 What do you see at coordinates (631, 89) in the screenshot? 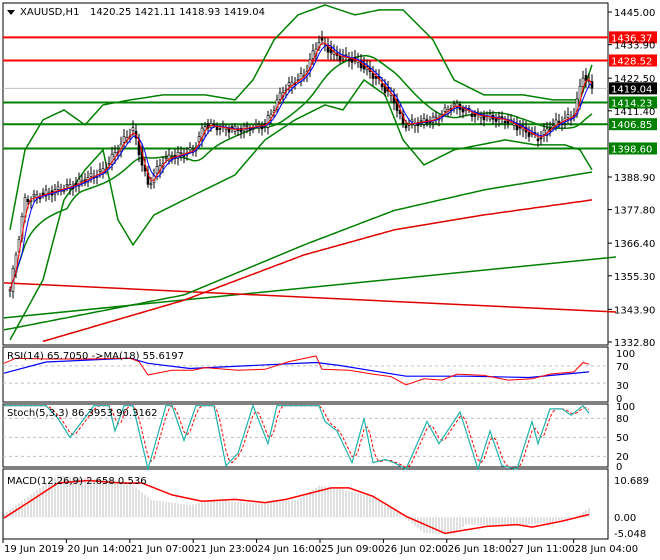
I see `current-price-label: 1419.04` at bounding box center [631, 89].